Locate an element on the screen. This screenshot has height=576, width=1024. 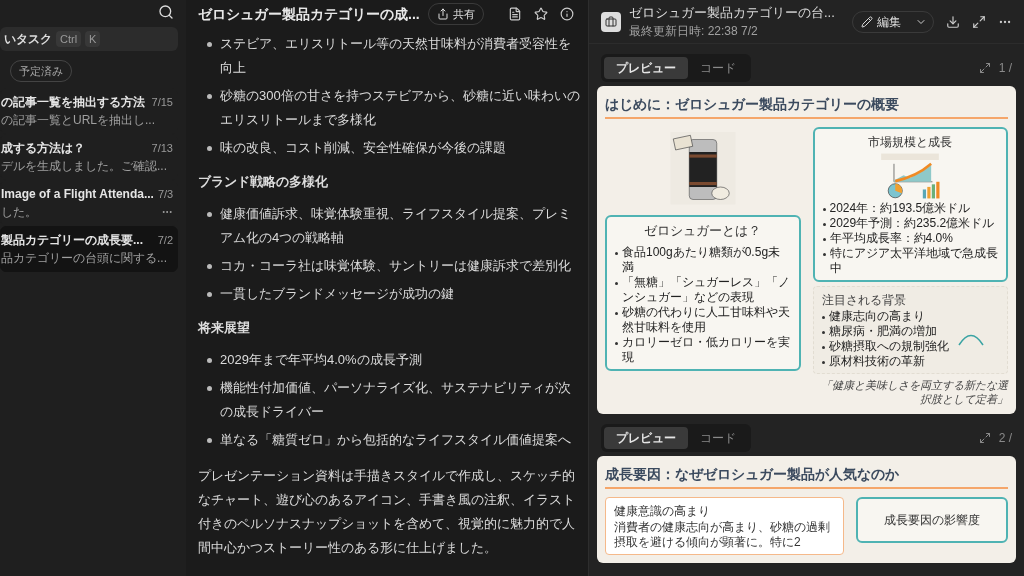
shortcut-key: K is located at coordinates (93, 39).